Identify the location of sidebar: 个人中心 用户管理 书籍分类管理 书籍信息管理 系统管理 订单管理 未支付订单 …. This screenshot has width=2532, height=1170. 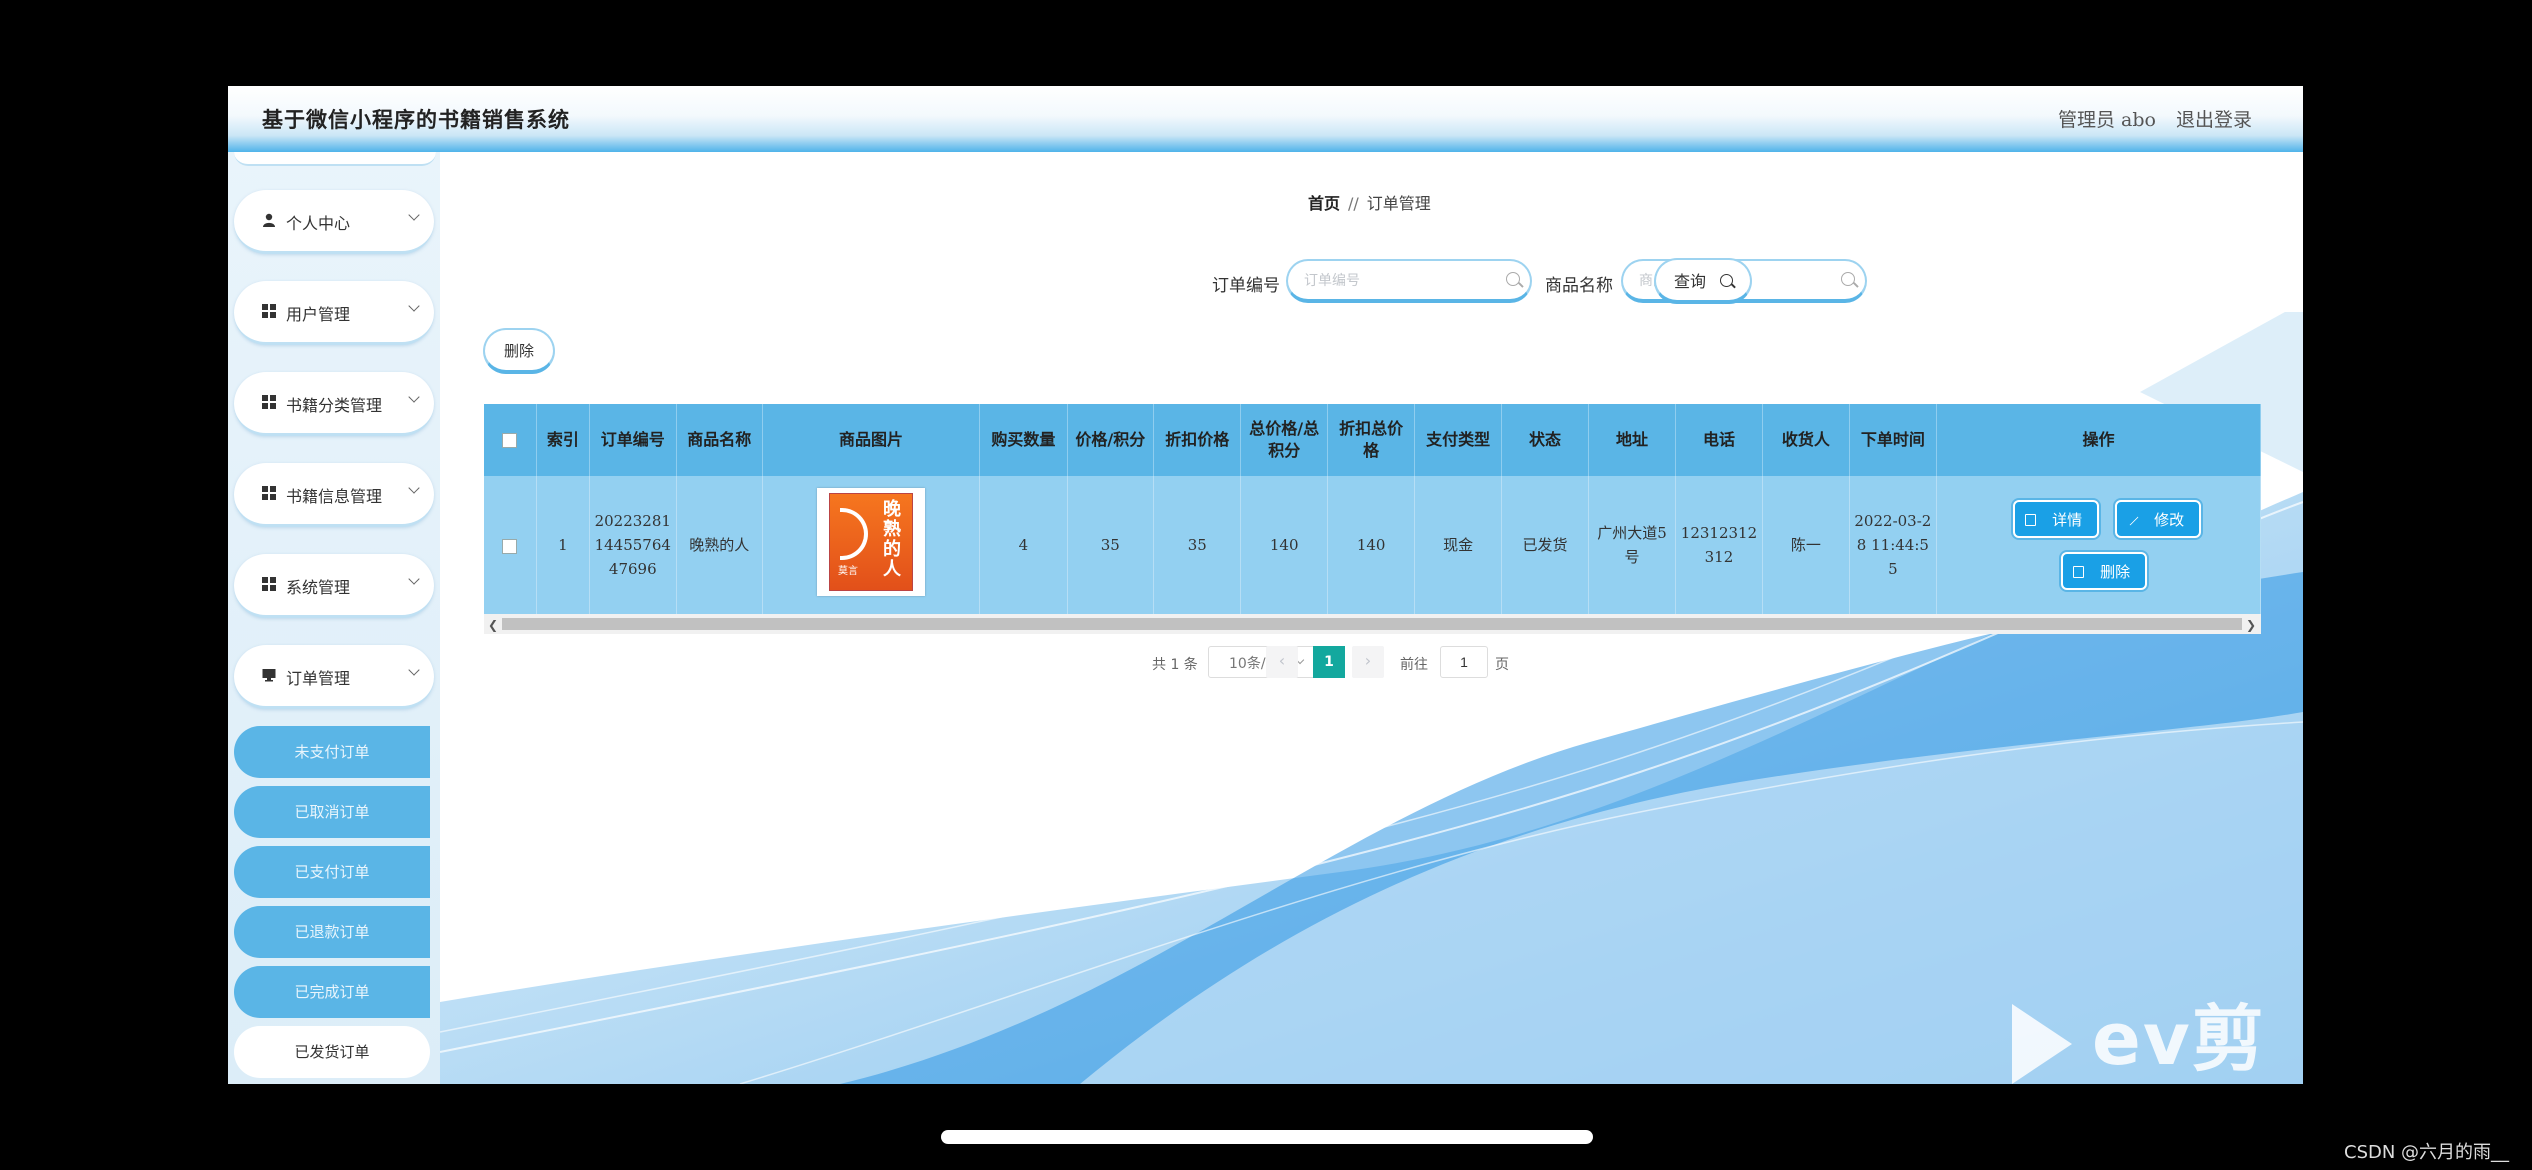
(334, 618).